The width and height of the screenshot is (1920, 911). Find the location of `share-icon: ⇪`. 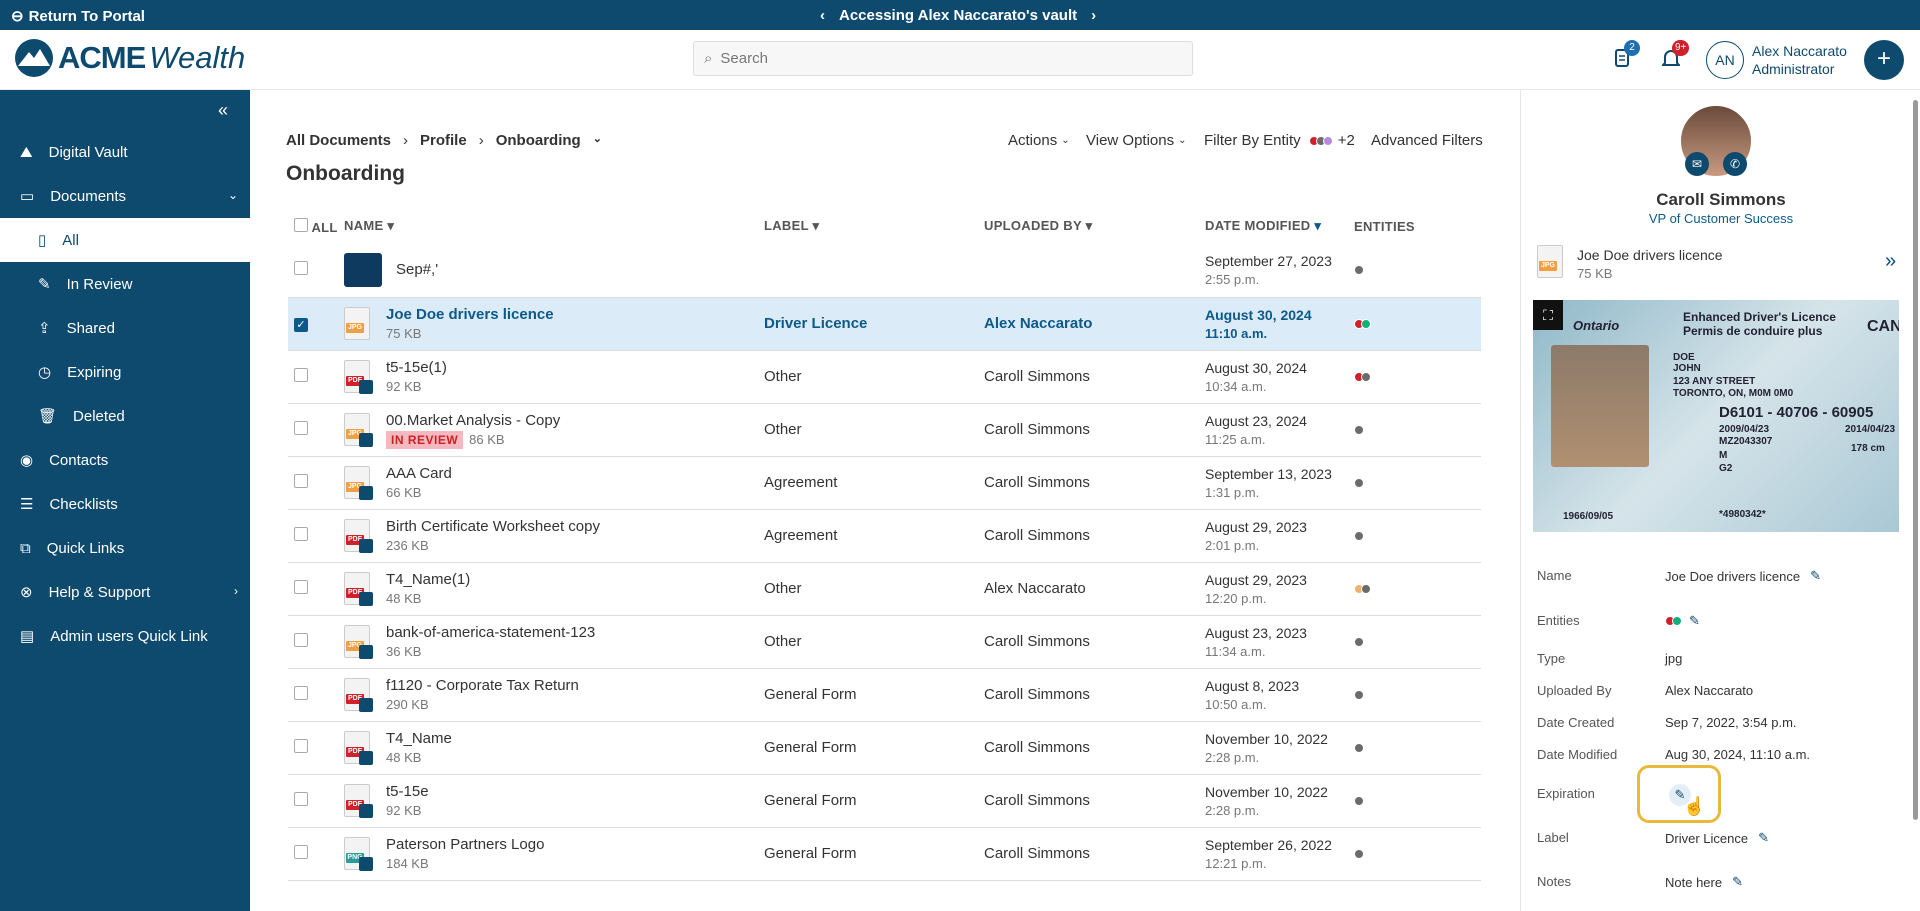

share-icon: ⇪ is located at coordinates (44, 328).